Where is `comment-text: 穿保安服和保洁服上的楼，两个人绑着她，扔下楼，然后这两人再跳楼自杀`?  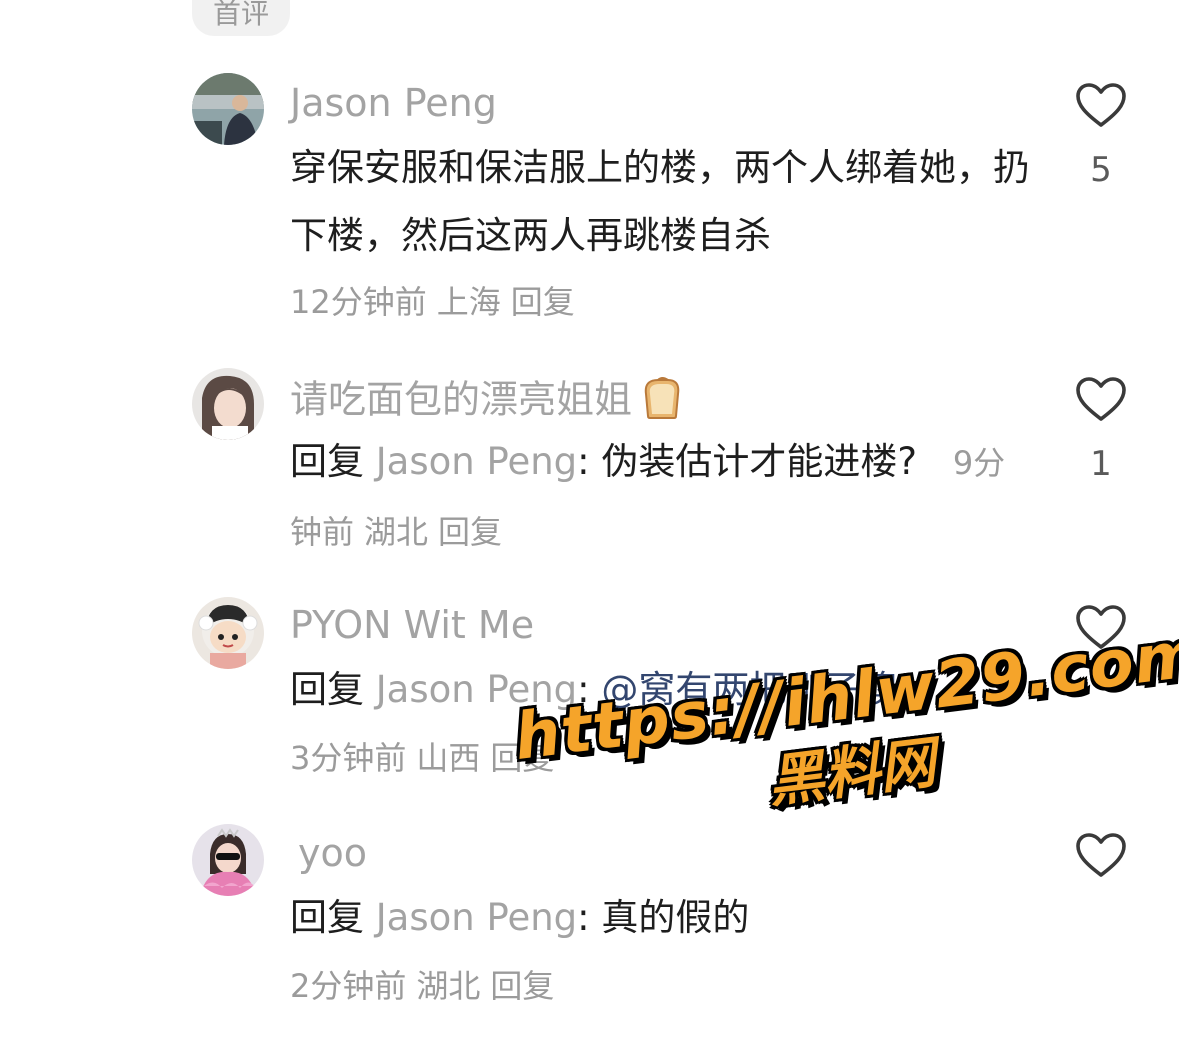
comment-text: 穿保安服和保洁服上的楼，两个人绑着她，扔下楼，然后这两人再跳楼自杀 is located at coordinates (660, 201).